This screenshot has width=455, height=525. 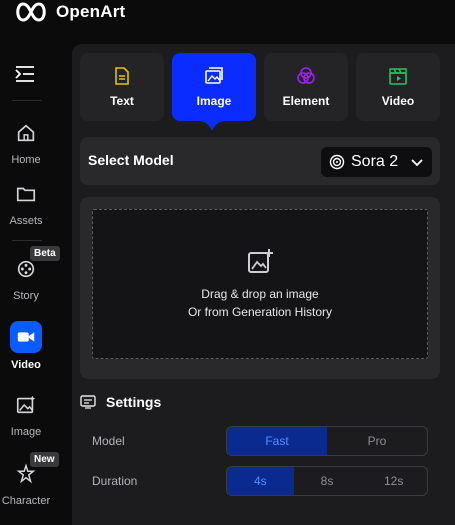 What do you see at coordinates (398, 101) in the screenshot?
I see `tab-label: Video` at bounding box center [398, 101].